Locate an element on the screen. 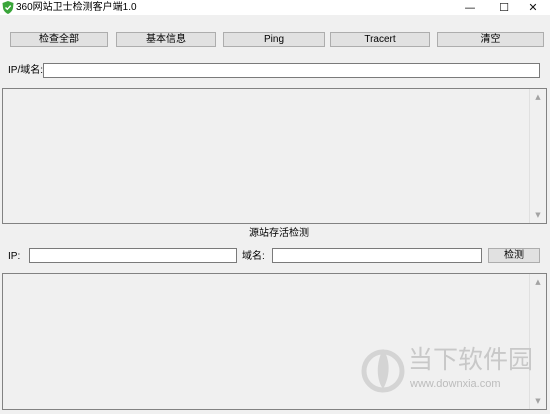 The width and height of the screenshot is (550, 414). tracert-button: Tracert is located at coordinates (380, 39).